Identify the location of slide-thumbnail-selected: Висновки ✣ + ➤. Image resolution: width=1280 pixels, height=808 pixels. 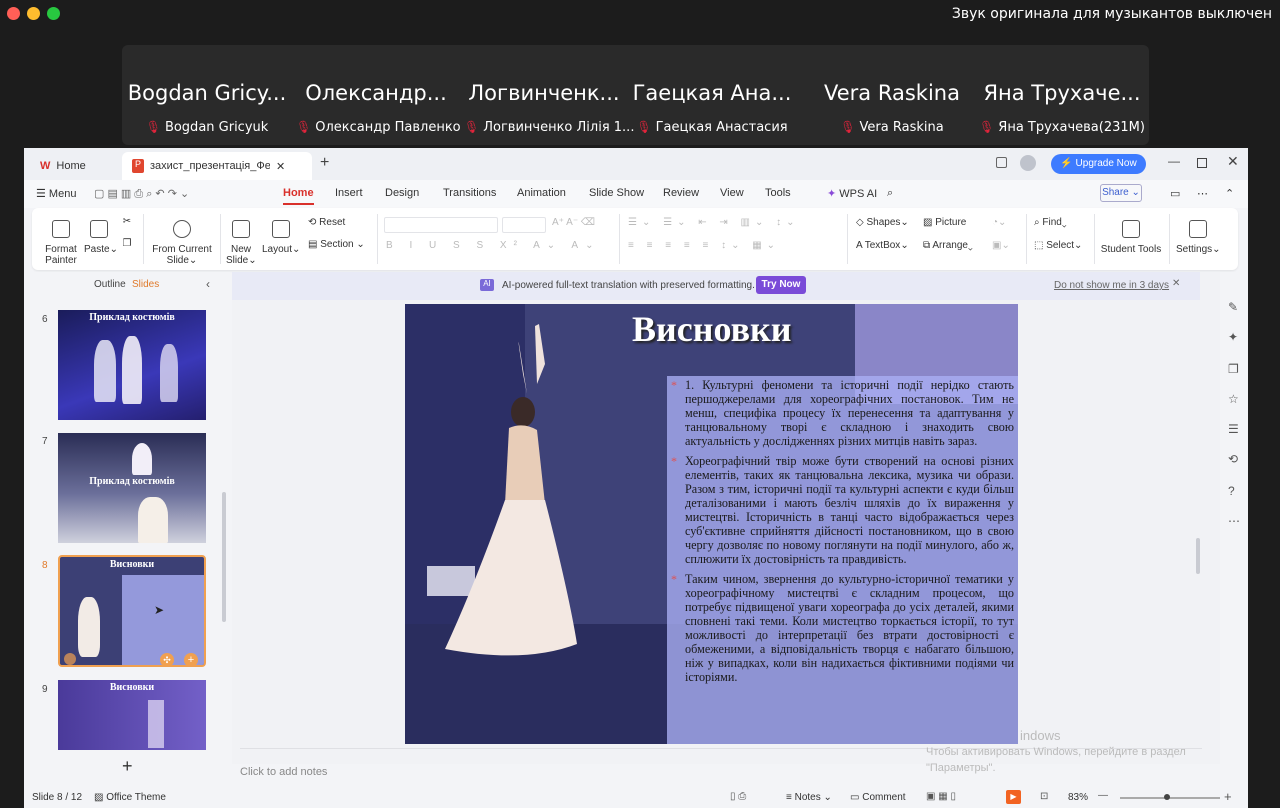
(132, 611).